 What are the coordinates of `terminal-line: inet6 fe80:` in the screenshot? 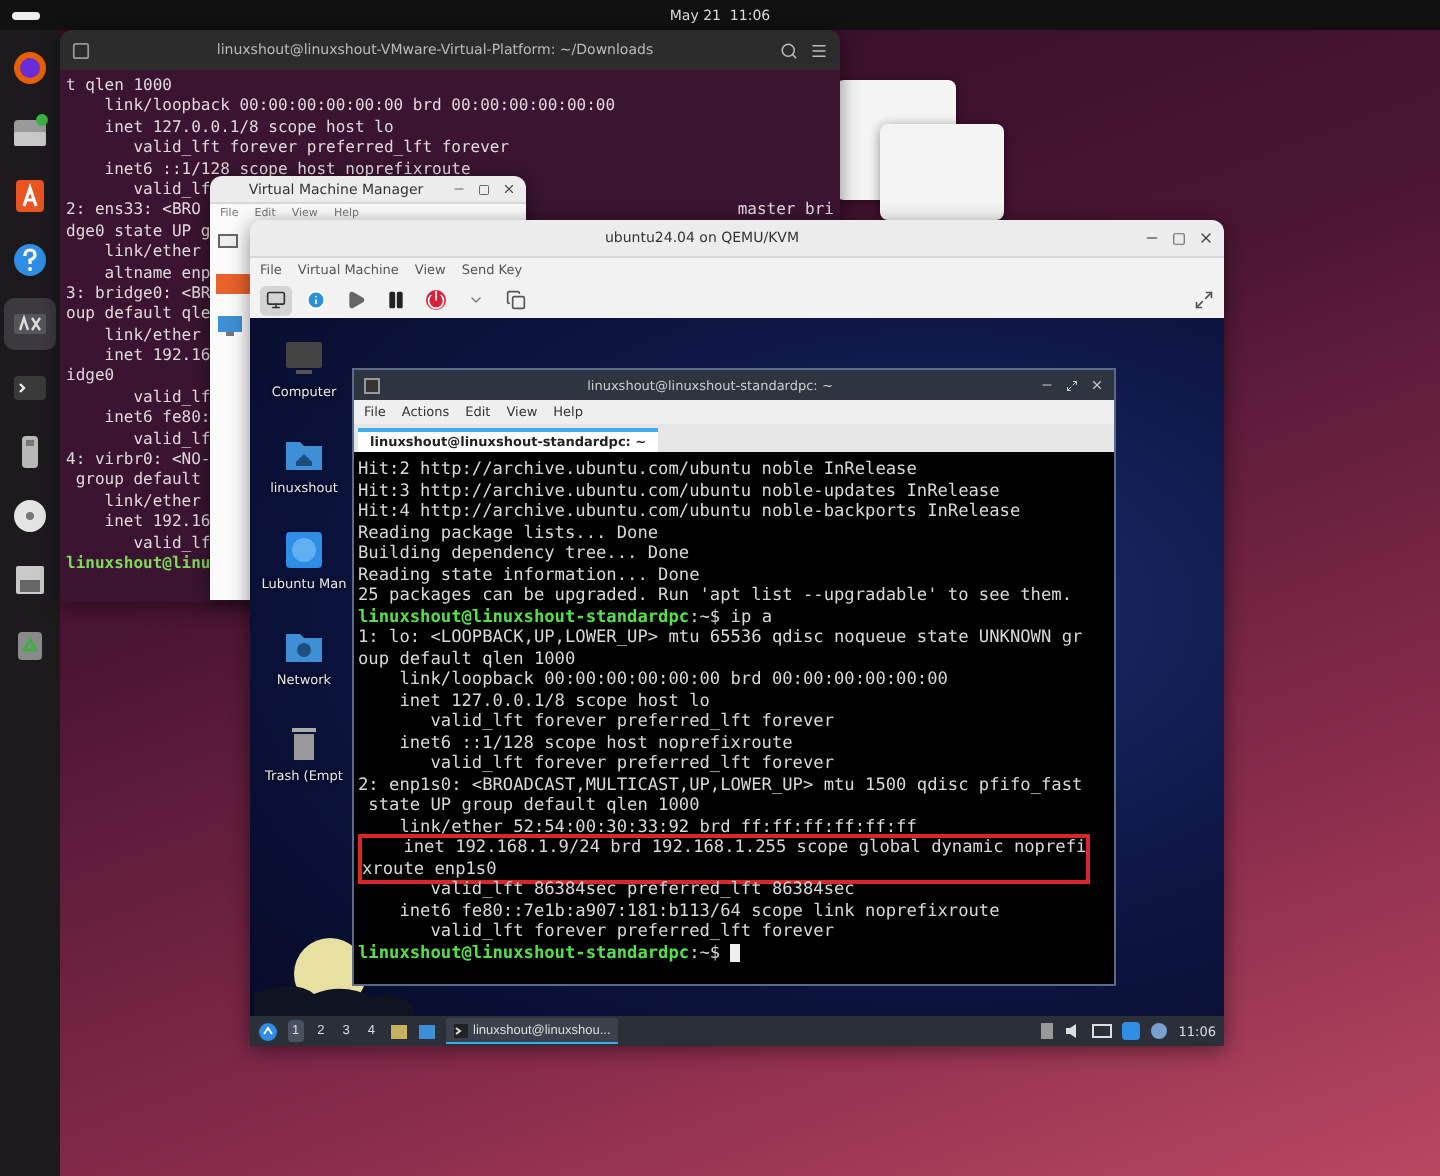 It's located at (156, 419).